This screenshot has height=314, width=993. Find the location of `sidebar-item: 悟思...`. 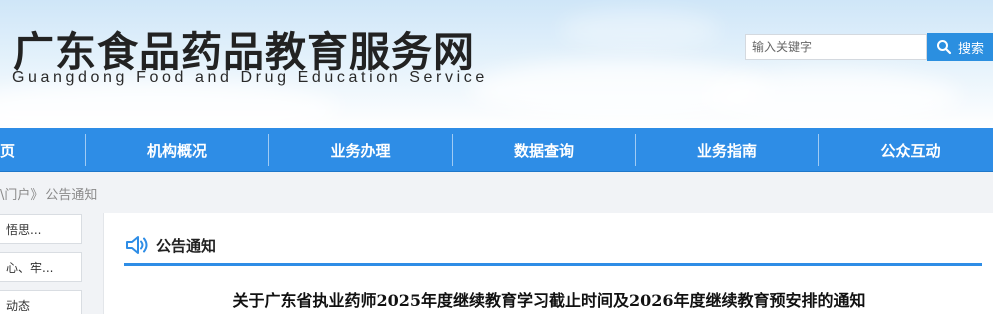

sidebar-item: 悟思... is located at coordinates (41, 229).